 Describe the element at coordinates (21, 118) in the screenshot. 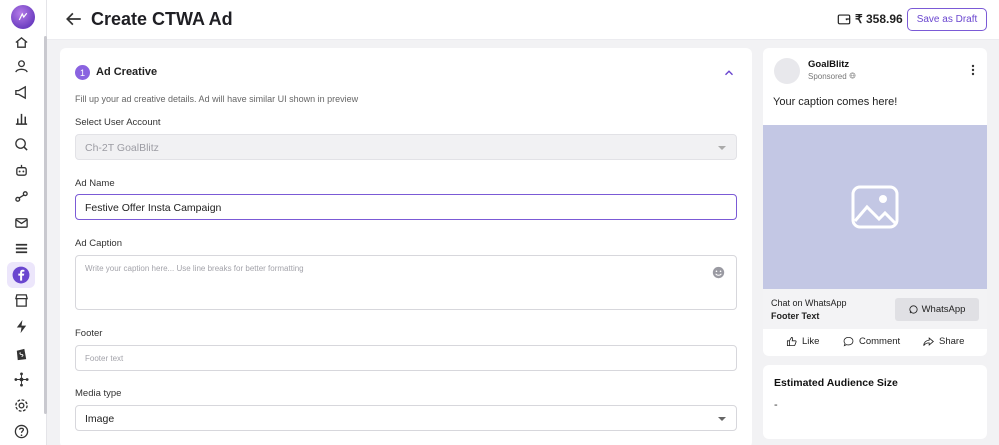

I see `analytics-icon` at that location.